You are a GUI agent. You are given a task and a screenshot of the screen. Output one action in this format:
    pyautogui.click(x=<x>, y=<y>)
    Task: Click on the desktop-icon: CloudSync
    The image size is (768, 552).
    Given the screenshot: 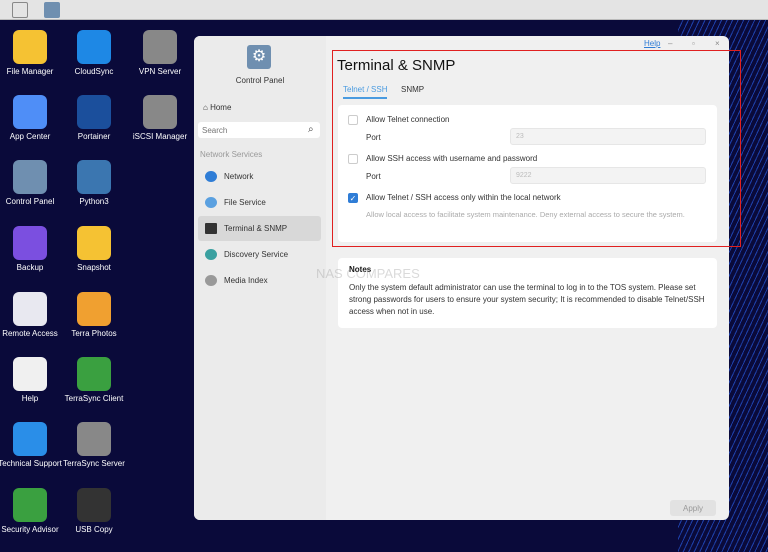 What is the action you would take?
    pyautogui.click(x=94, y=53)
    